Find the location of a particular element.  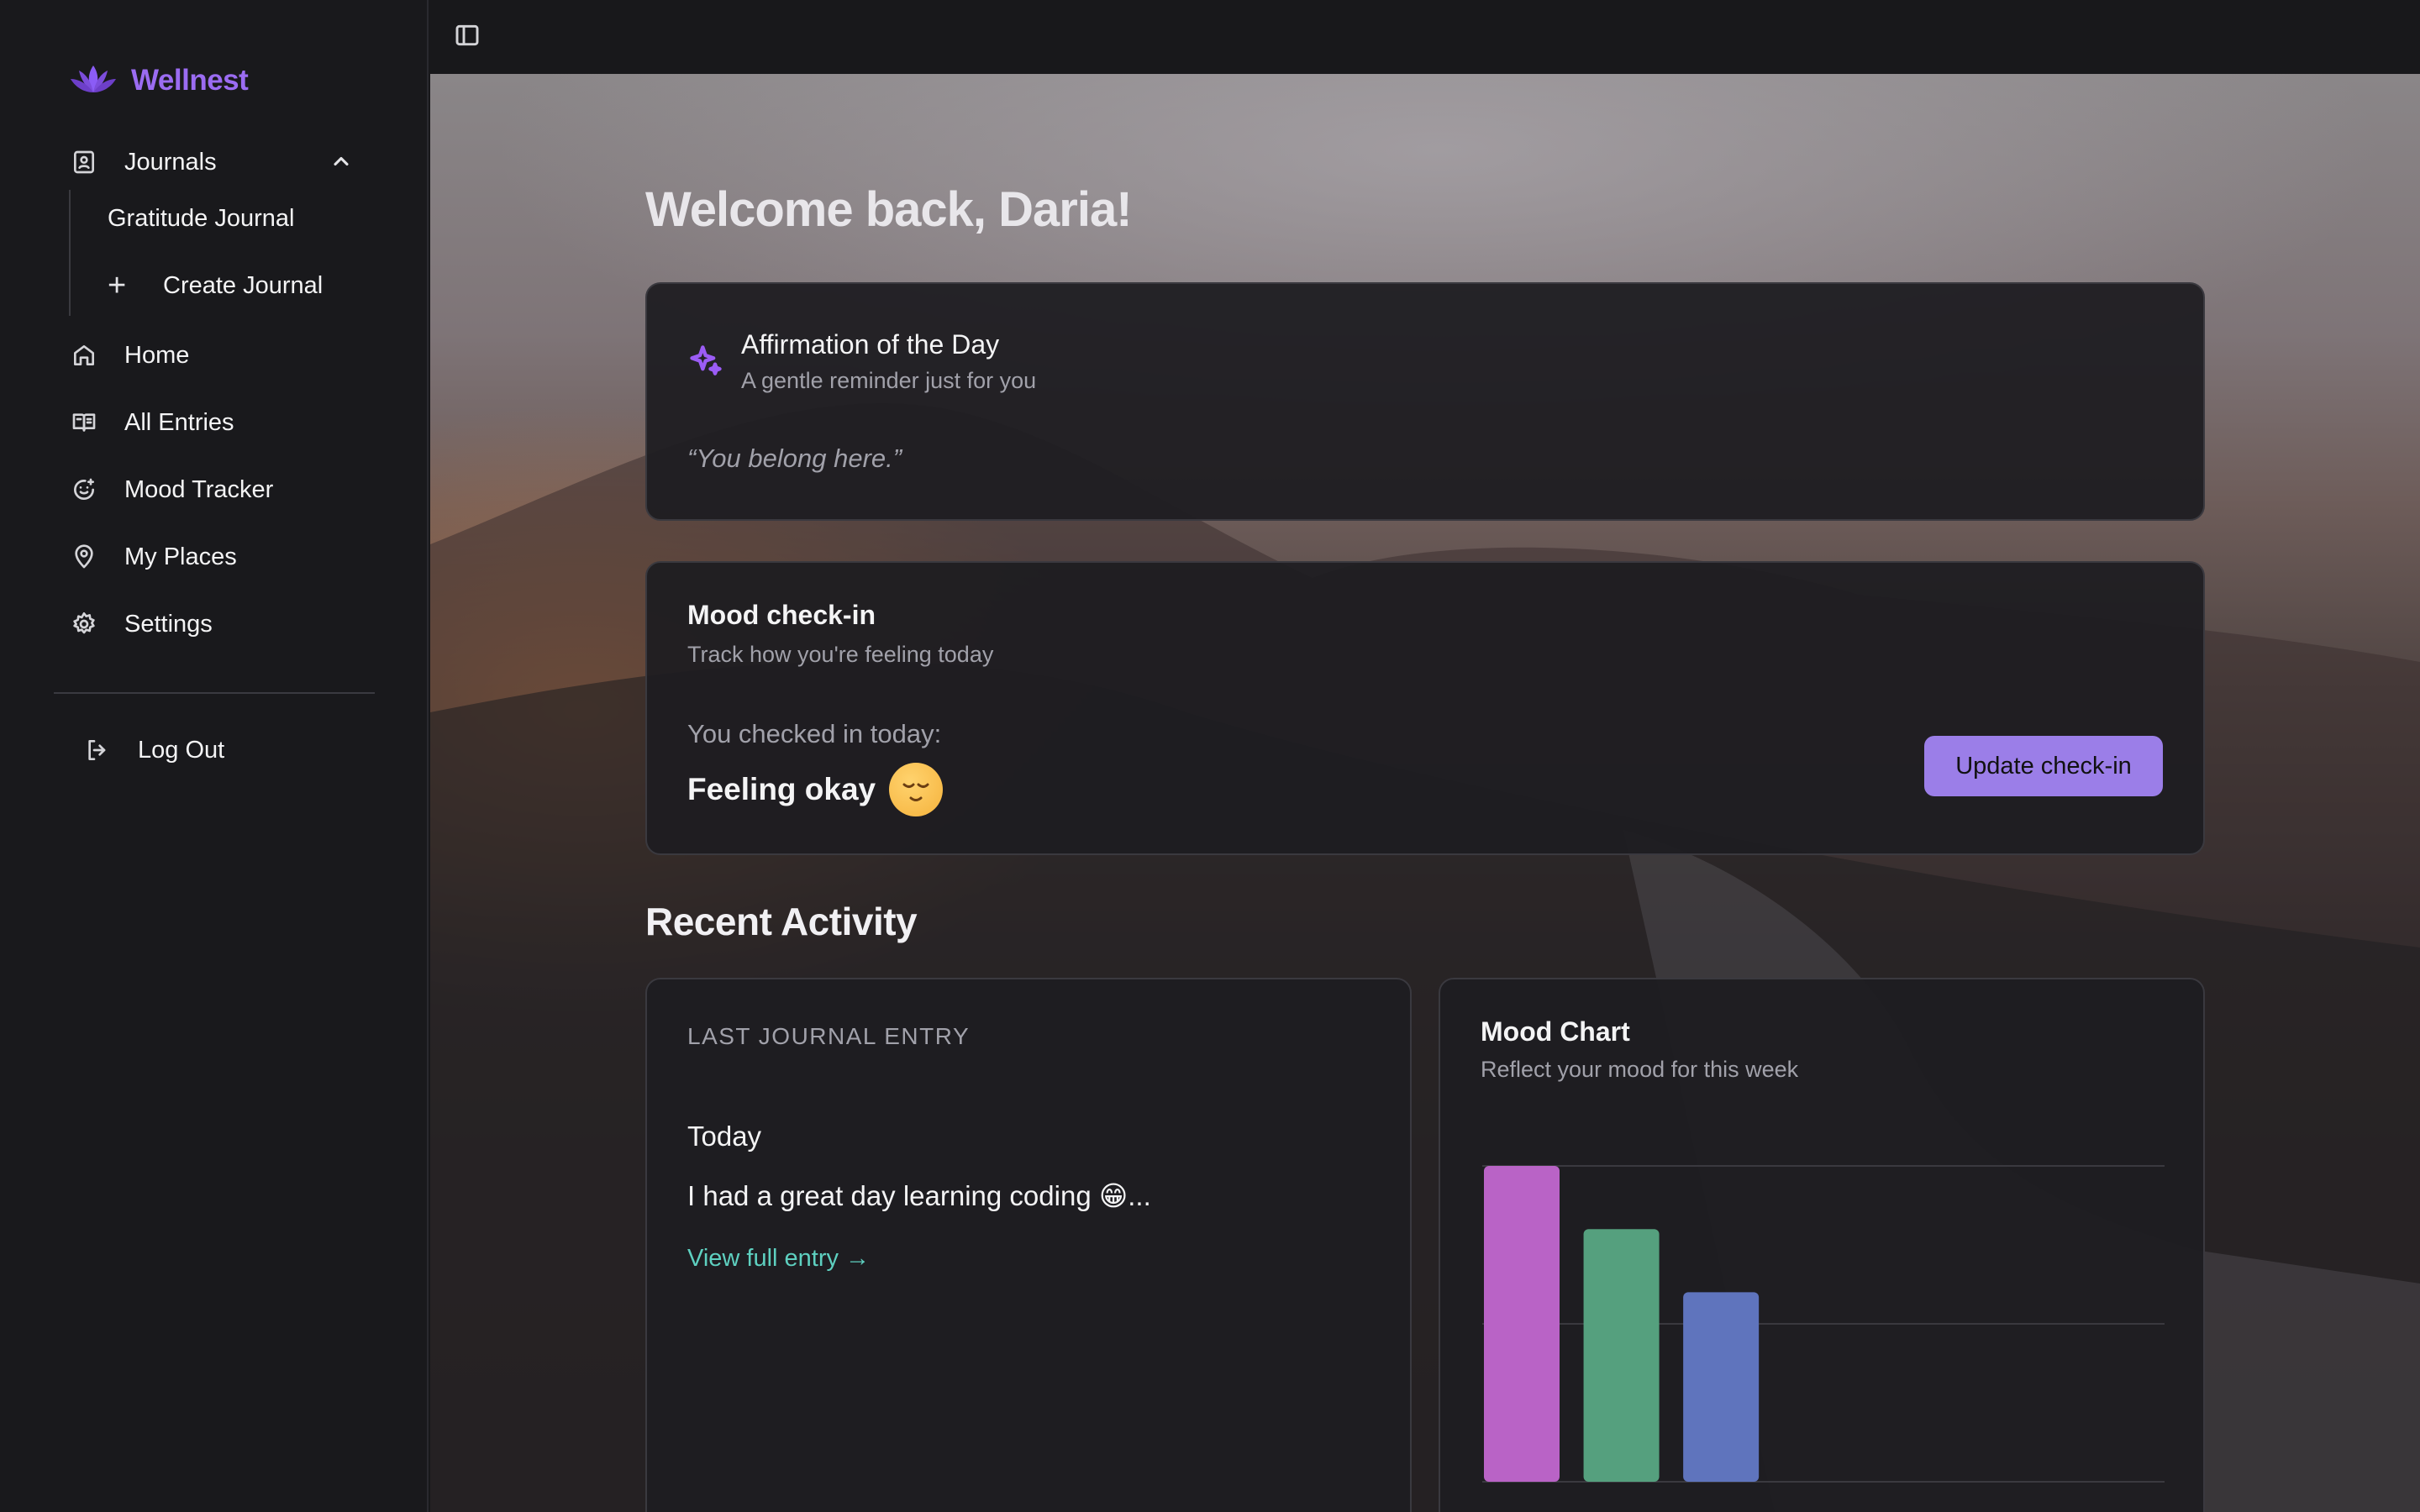

sidebar-item-all-entries: All Entries is located at coordinates (153, 423).